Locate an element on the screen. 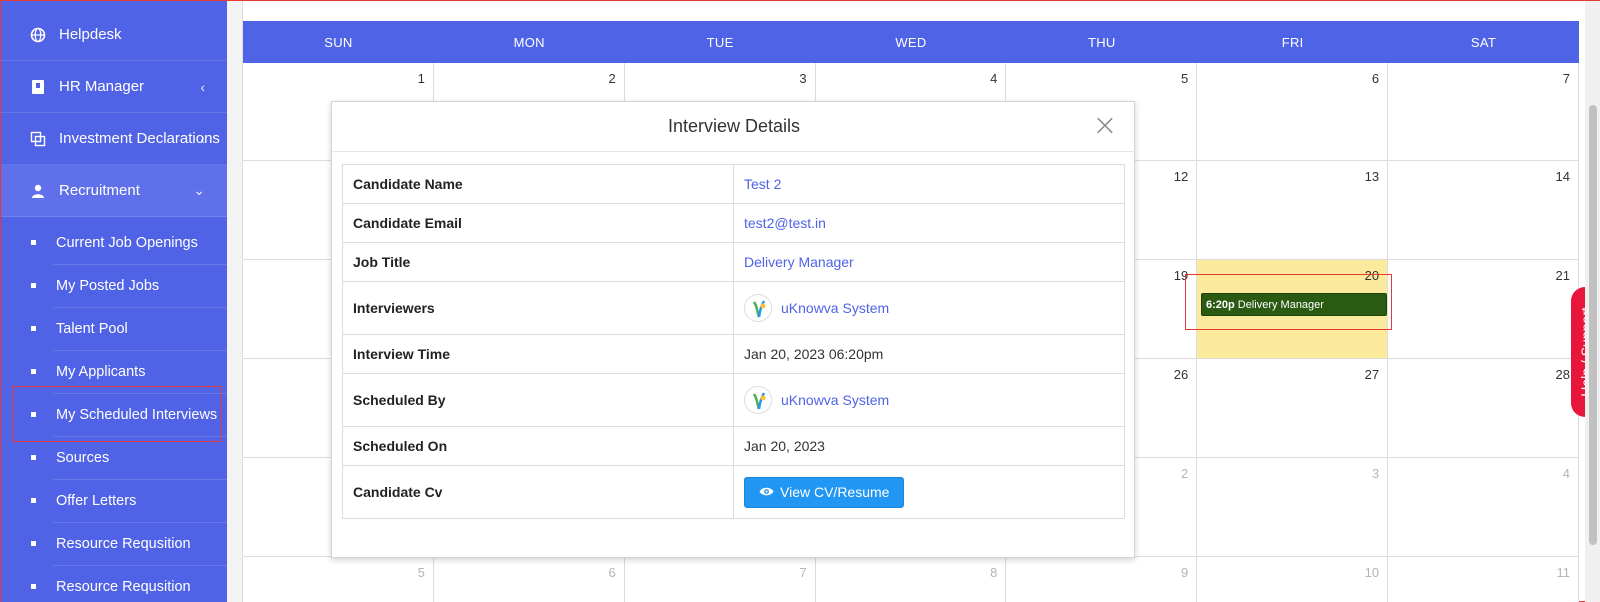 The width and height of the screenshot is (1600, 602). view-cv-label: View CV/Resume is located at coordinates (835, 492).